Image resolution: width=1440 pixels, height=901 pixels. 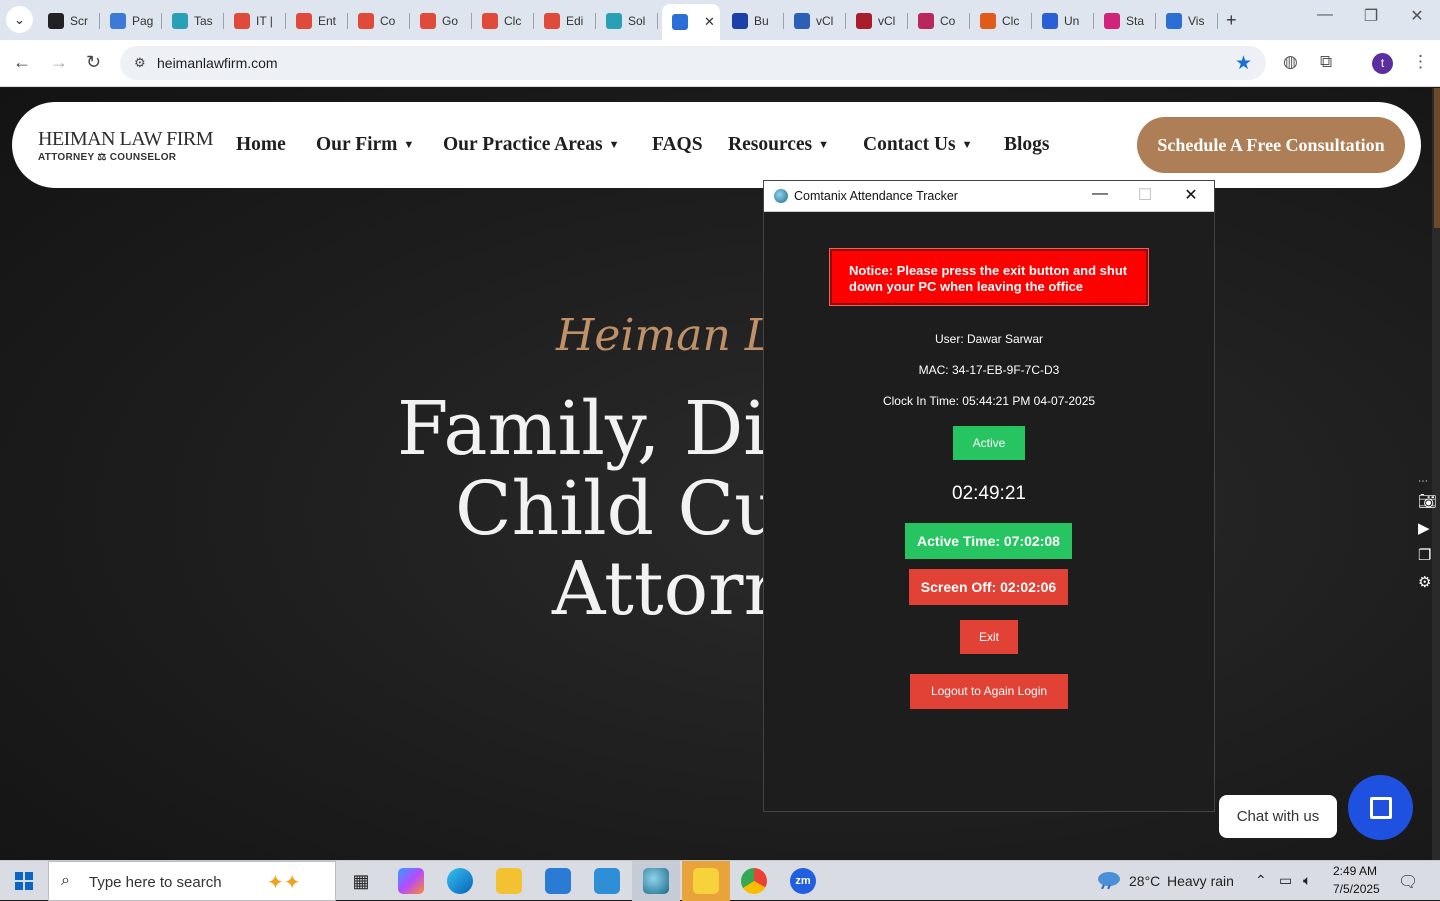 What do you see at coordinates (824, 145) in the screenshot?
I see `caret-down-icon: ▼` at bounding box center [824, 145].